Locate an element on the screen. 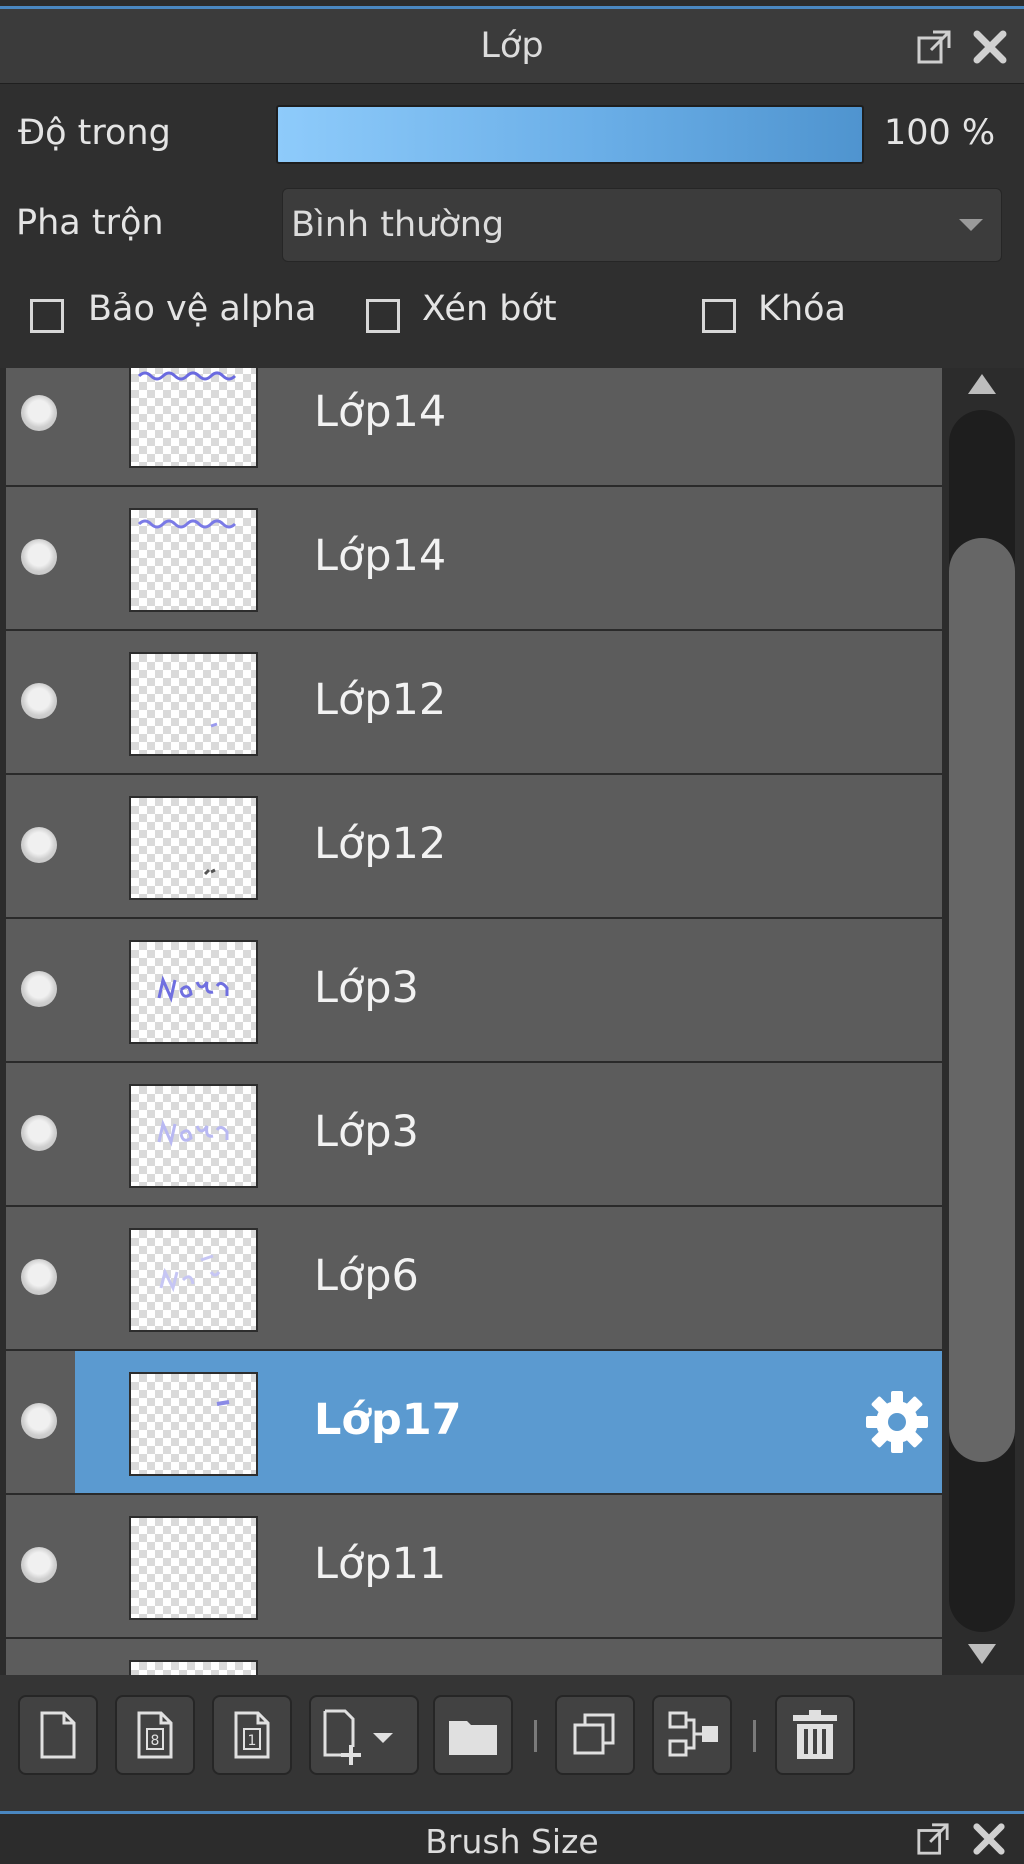  merge-down-button is located at coordinates (692, 1735).